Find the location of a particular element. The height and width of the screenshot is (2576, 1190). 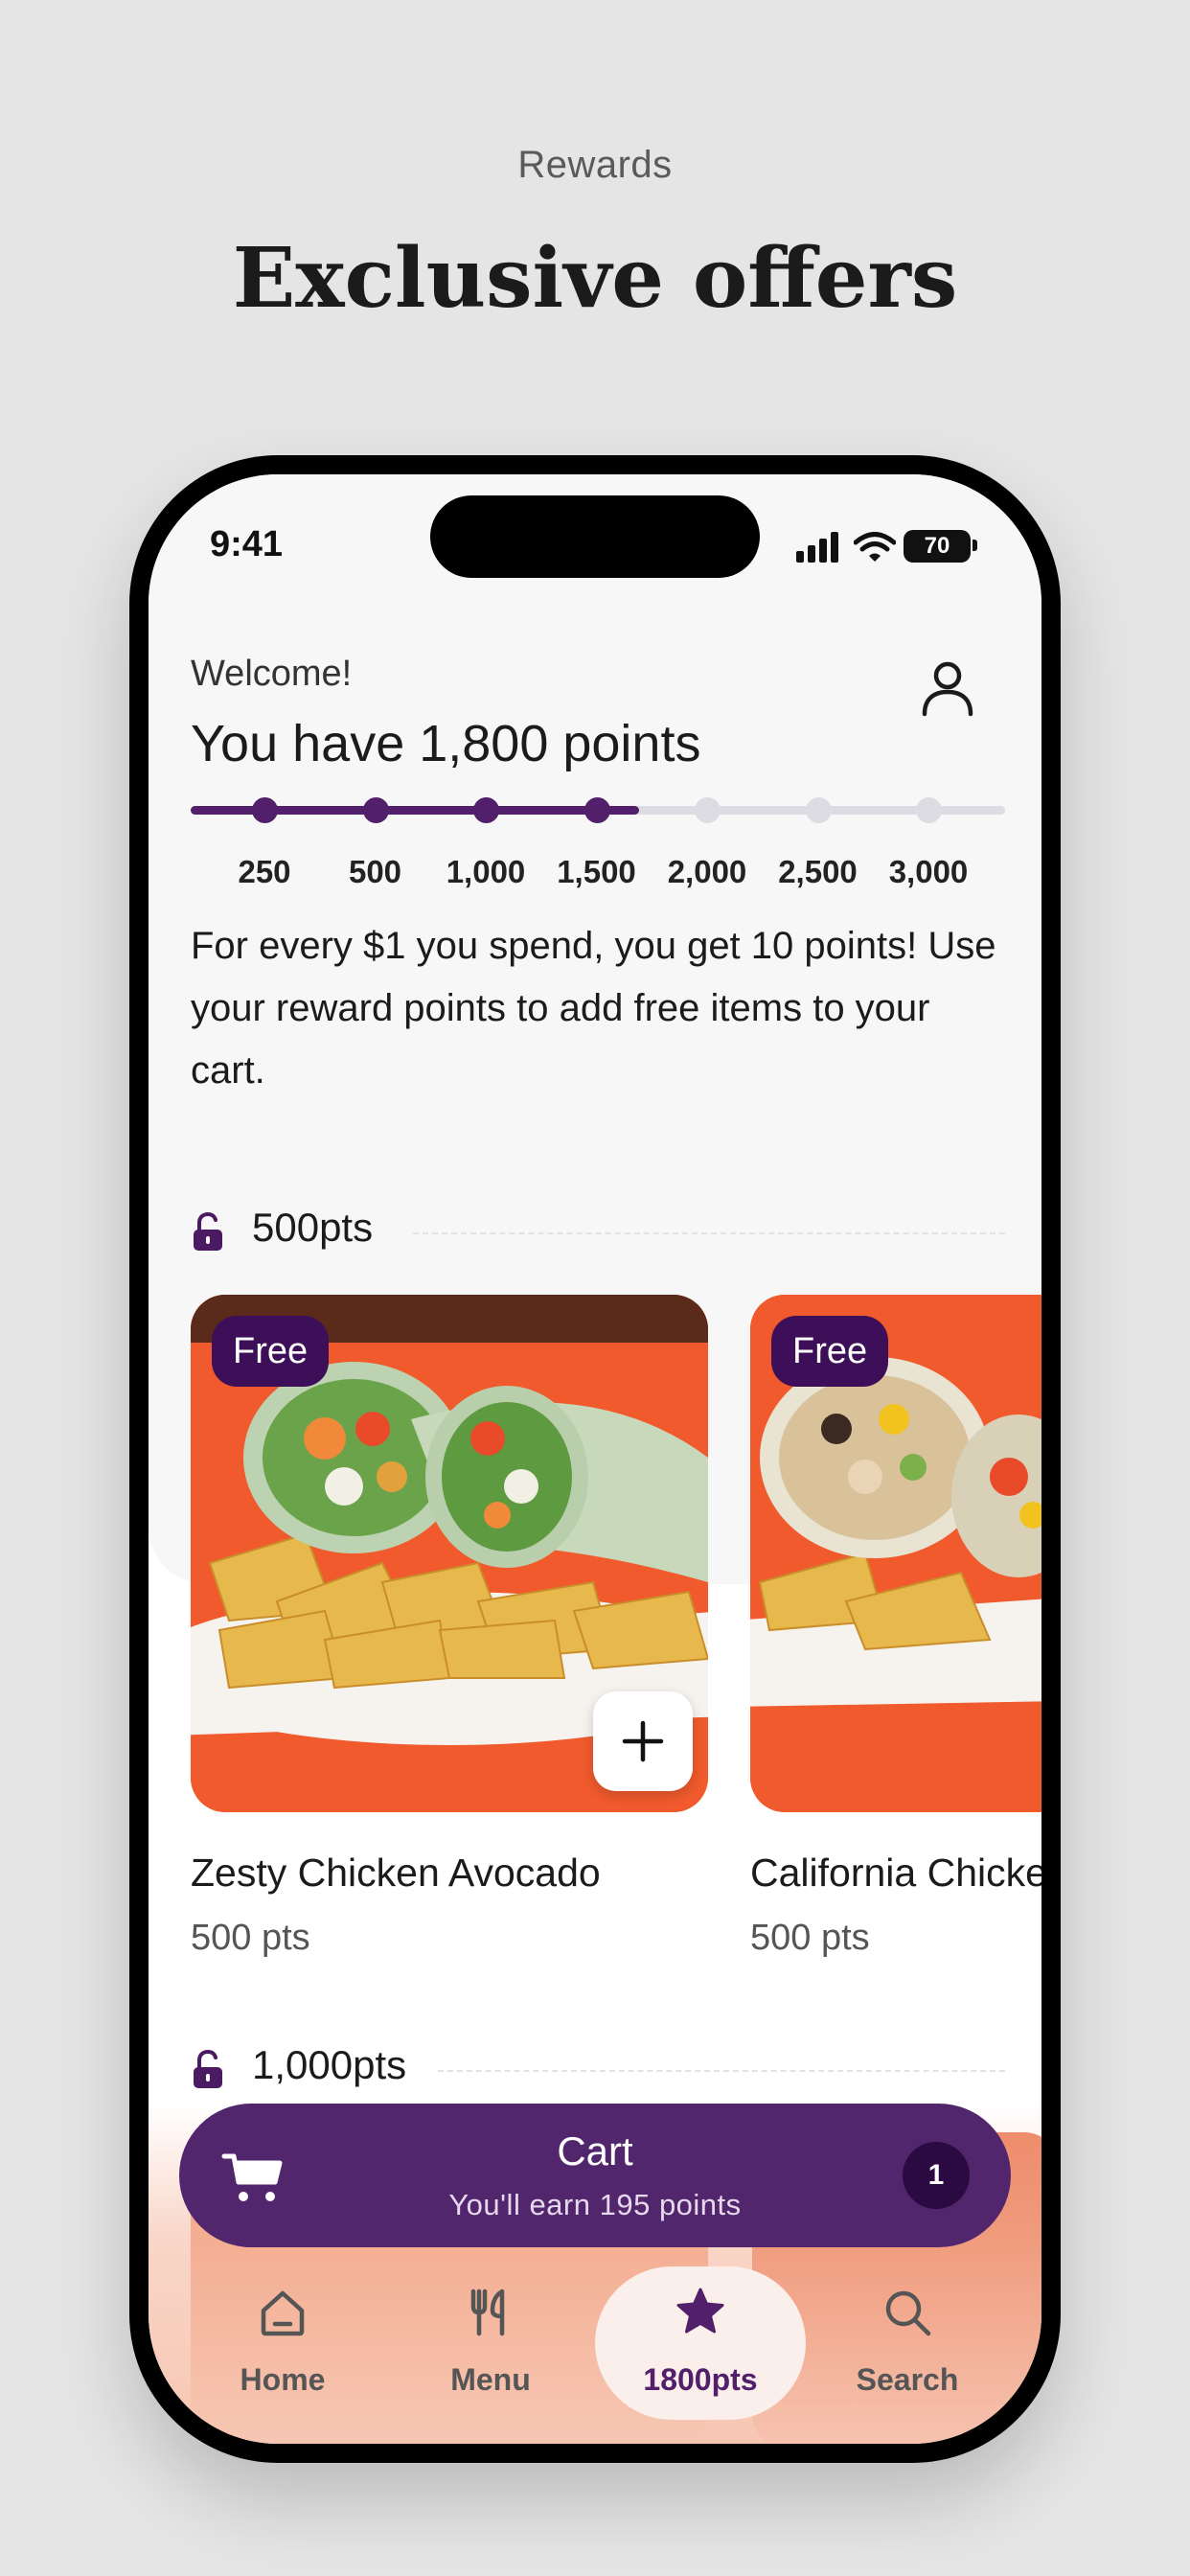

points-title: You have 1,800 points is located at coordinates (446, 743).